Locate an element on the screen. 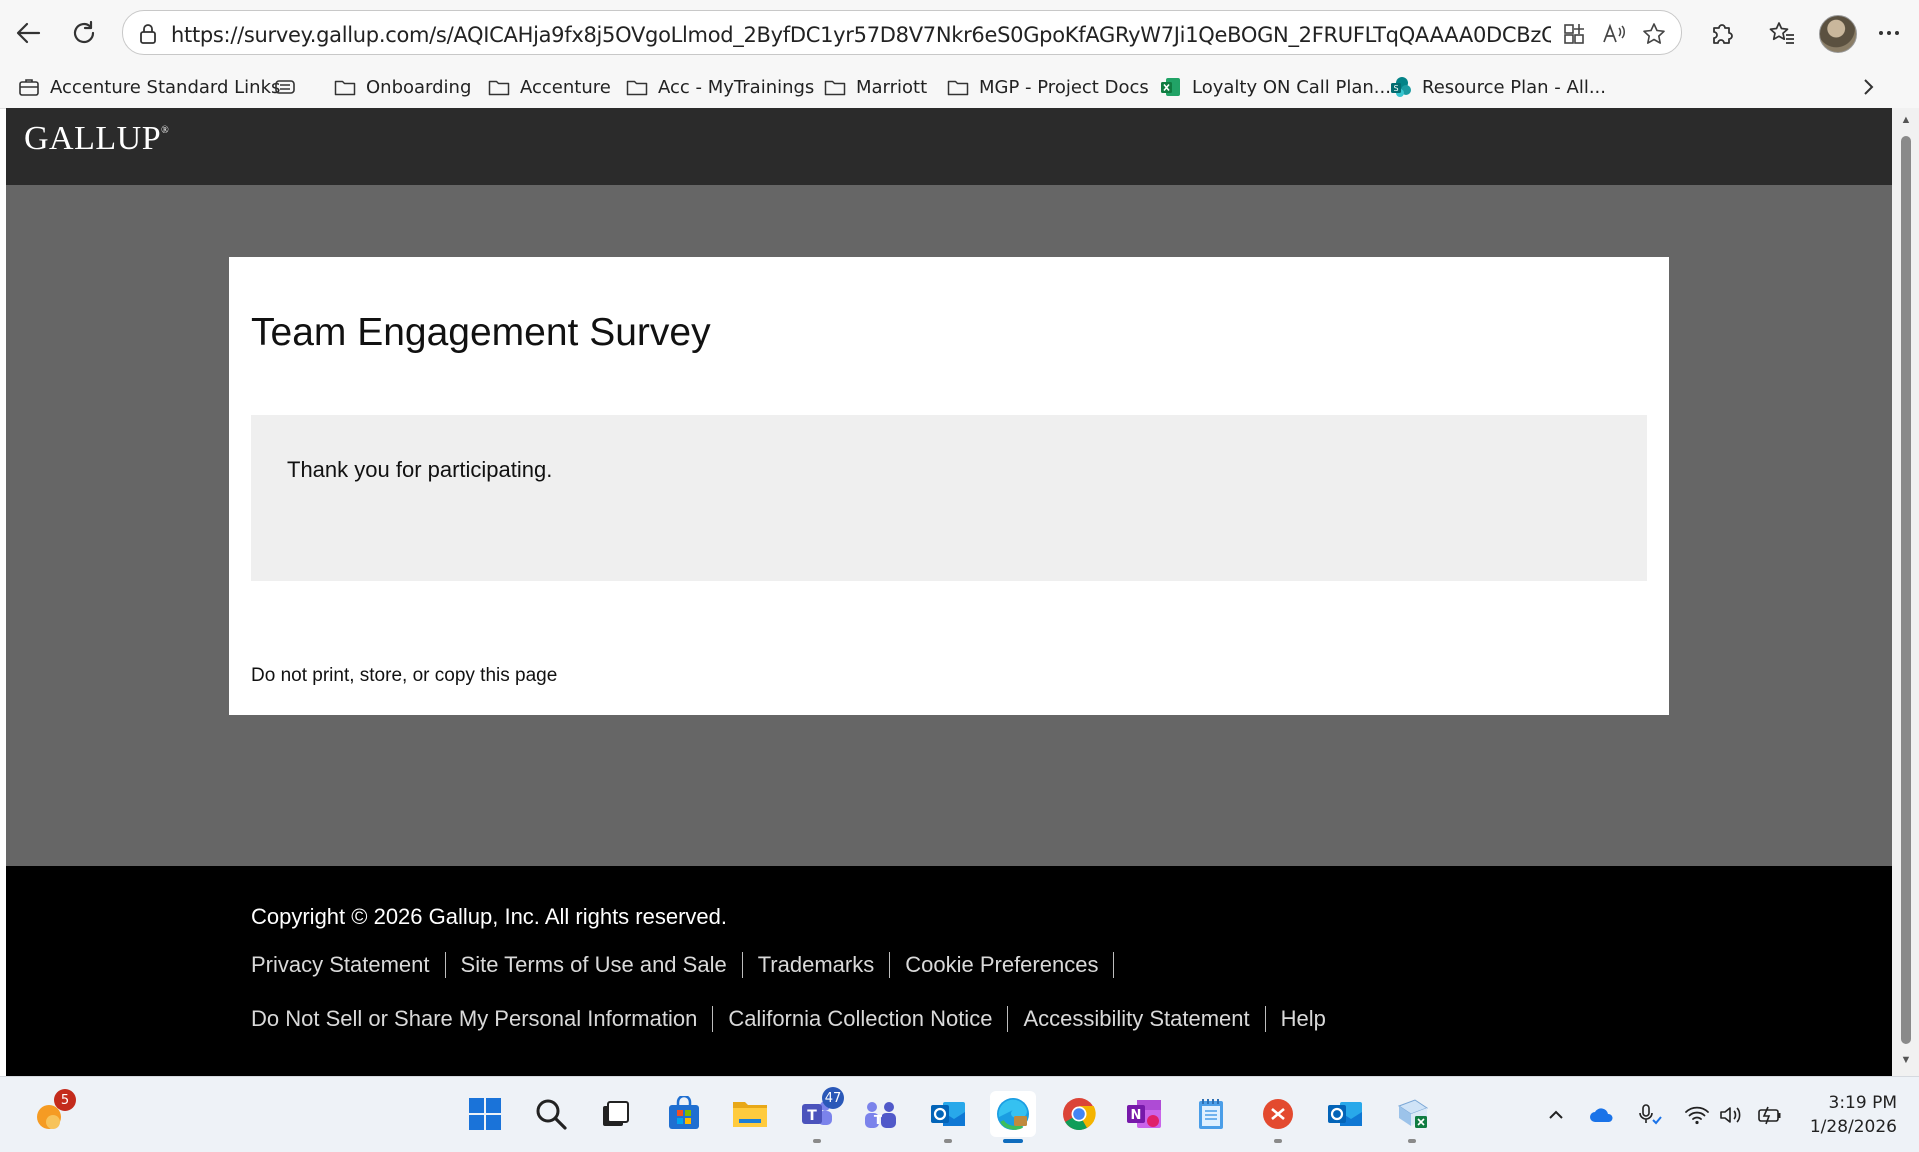  taskbar-excel-app is located at coordinates (1412, 1117).